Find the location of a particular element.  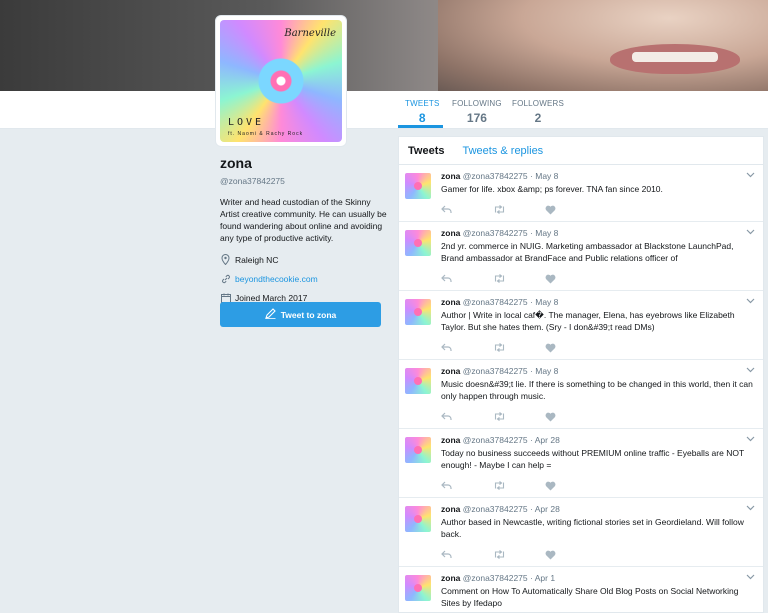

profile-location: Raleigh NC is located at coordinates (305, 259).